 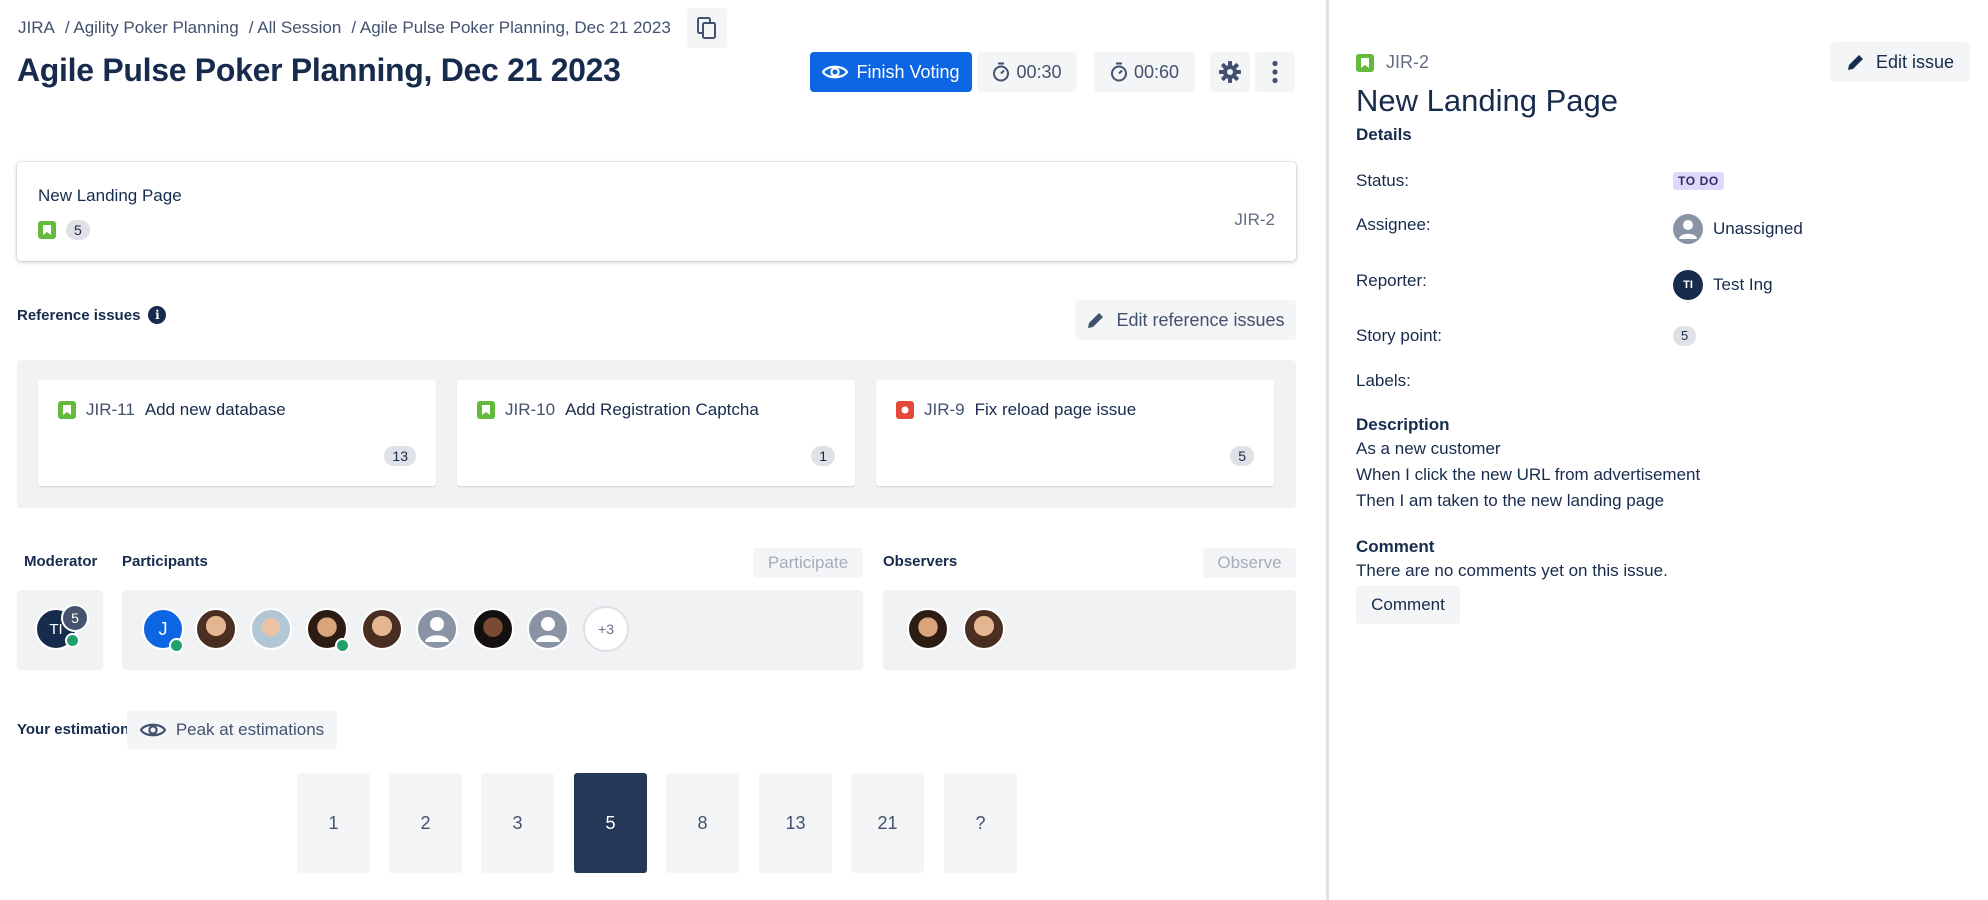 What do you see at coordinates (1391, 280) in the screenshot?
I see `reporter-label: Reporter:` at bounding box center [1391, 280].